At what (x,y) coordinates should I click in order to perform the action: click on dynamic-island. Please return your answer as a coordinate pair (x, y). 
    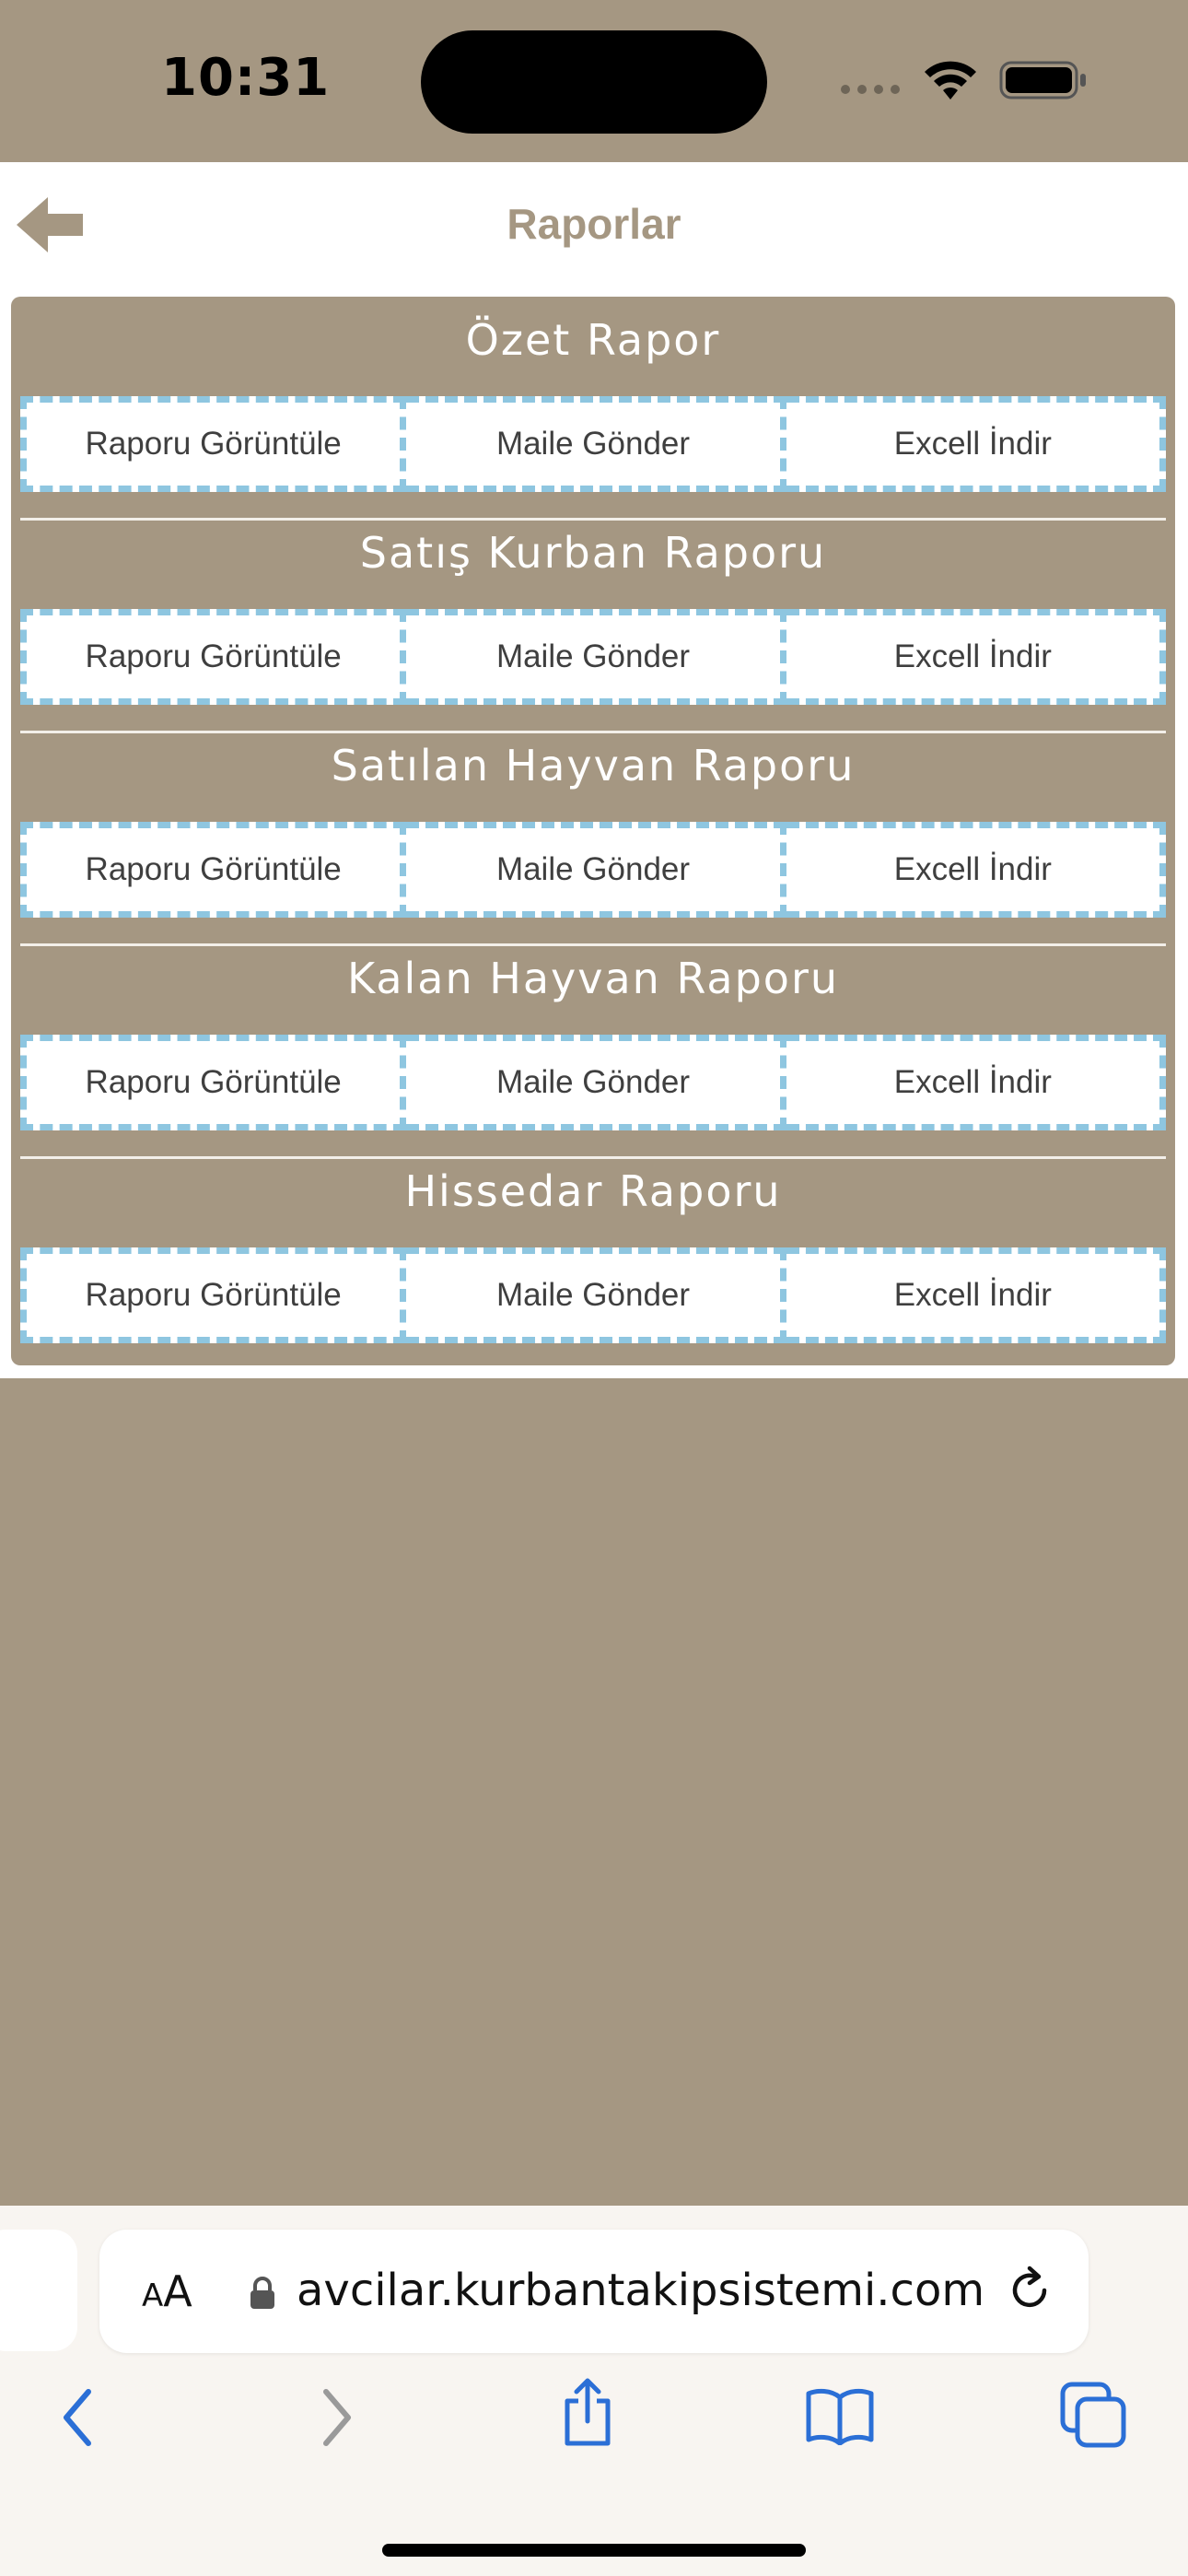
    Looking at the image, I should click on (594, 82).